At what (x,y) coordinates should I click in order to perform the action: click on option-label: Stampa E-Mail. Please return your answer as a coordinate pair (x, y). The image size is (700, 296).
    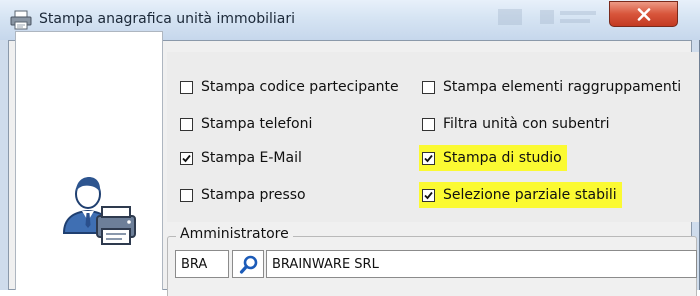
    Looking at the image, I should click on (251, 158).